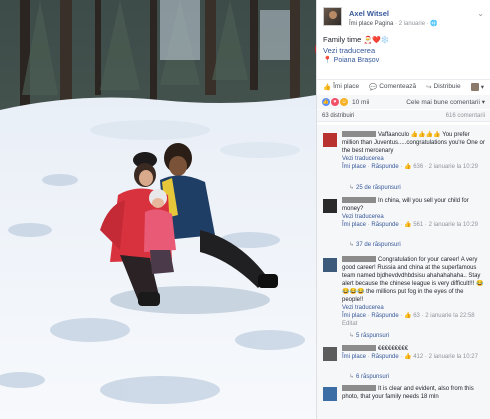  Describe the element at coordinates (393, 349) in the screenshot. I see `comment-text: €€€€€€€€€` at that location.